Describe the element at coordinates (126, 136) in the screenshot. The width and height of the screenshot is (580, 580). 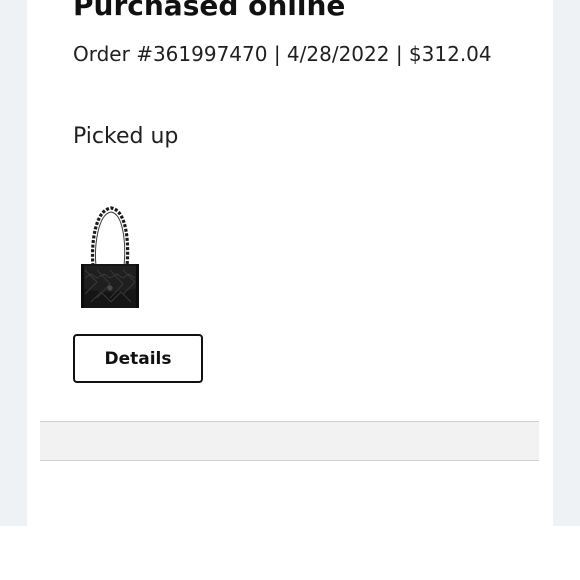
I see `order-status: Picked up` at that location.